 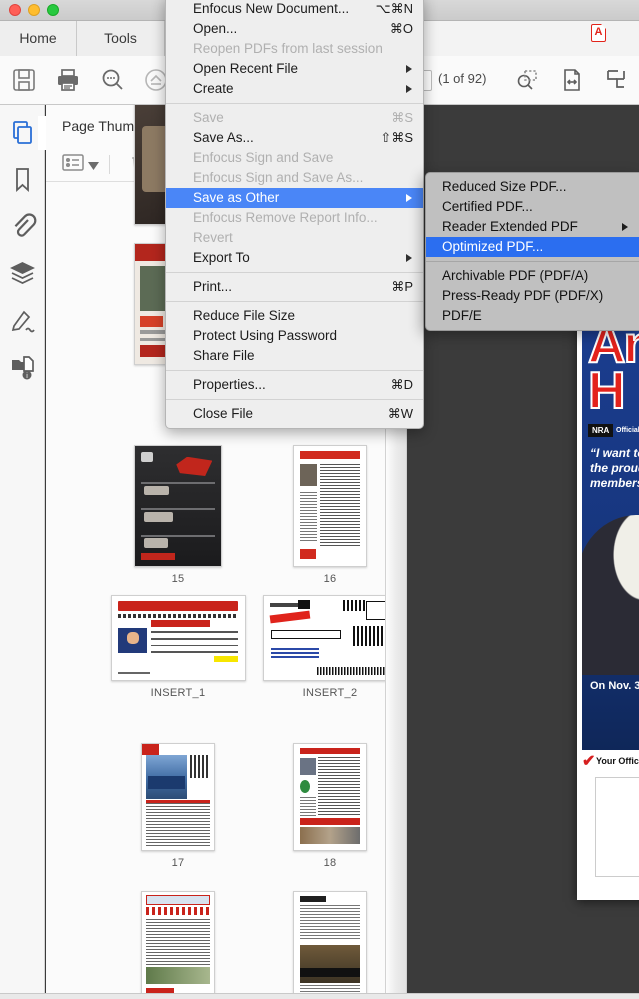 I want to click on member-card-label: Your Official NRA Member Card, so click(x=617, y=761).